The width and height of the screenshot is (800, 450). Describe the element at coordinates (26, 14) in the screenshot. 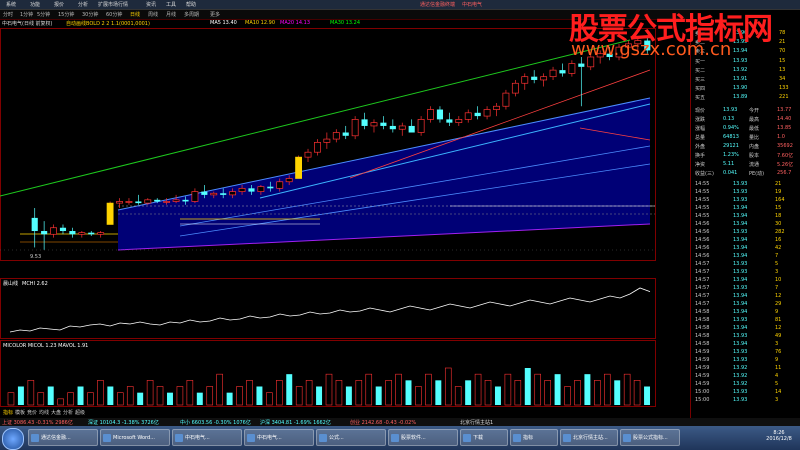

I see `period-tab-1: 1分钟` at that location.